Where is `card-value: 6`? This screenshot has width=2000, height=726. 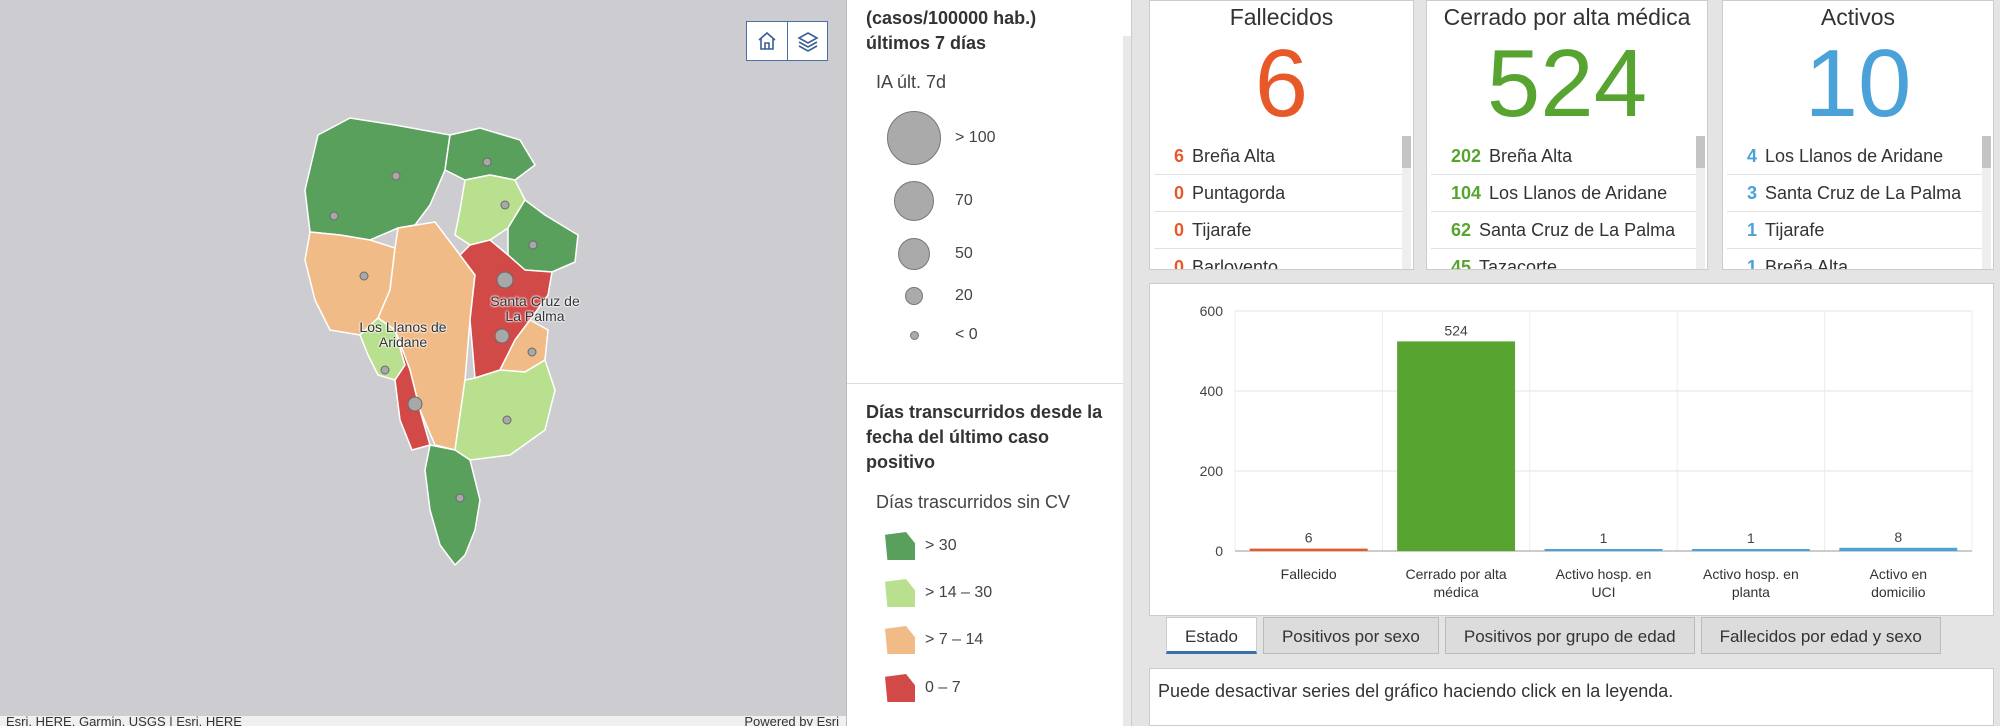
card-value: 6 is located at coordinates (1281, 83).